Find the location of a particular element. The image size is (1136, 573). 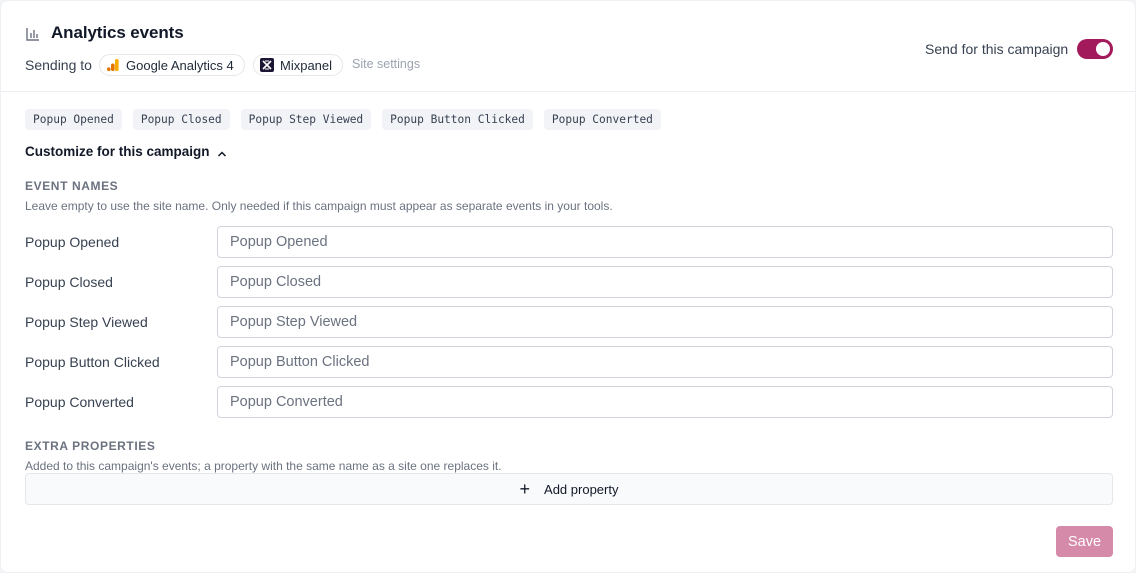

send-for-campaign-toggle is located at coordinates (1095, 49).